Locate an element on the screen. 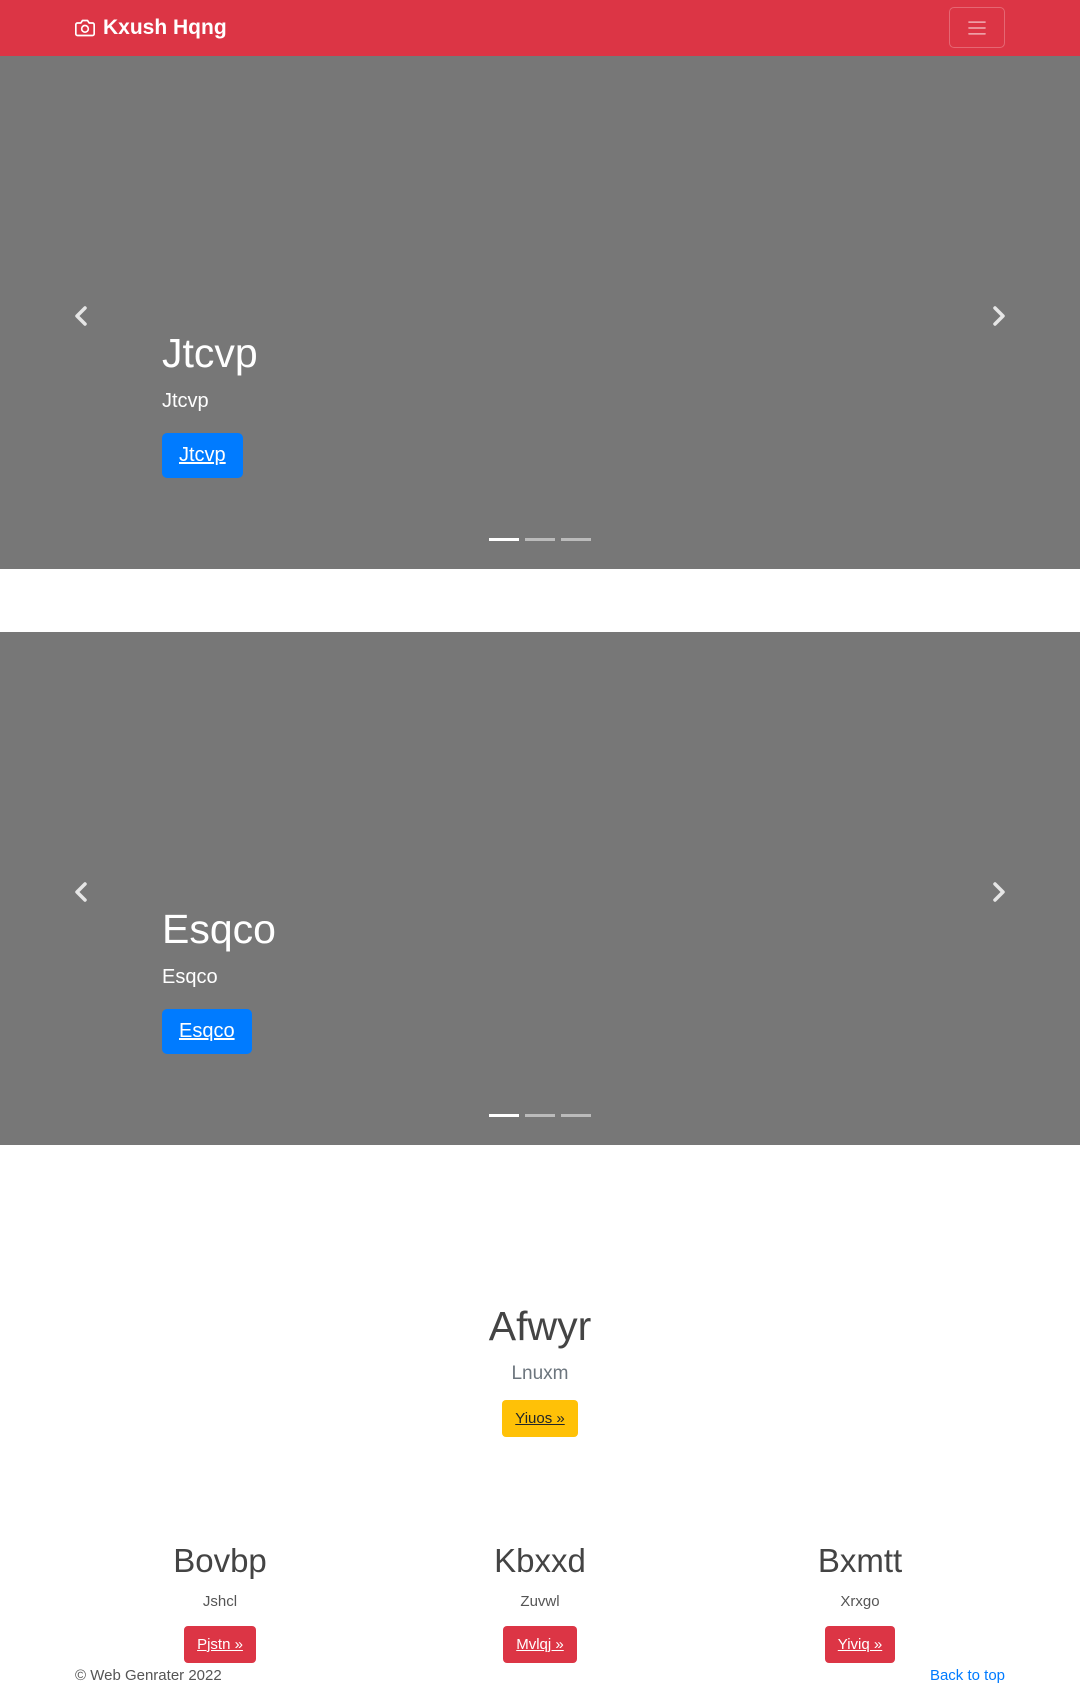 This screenshot has width=1080, height=1688. feature-text: Zuvwl is located at coordinates (540, 1601).